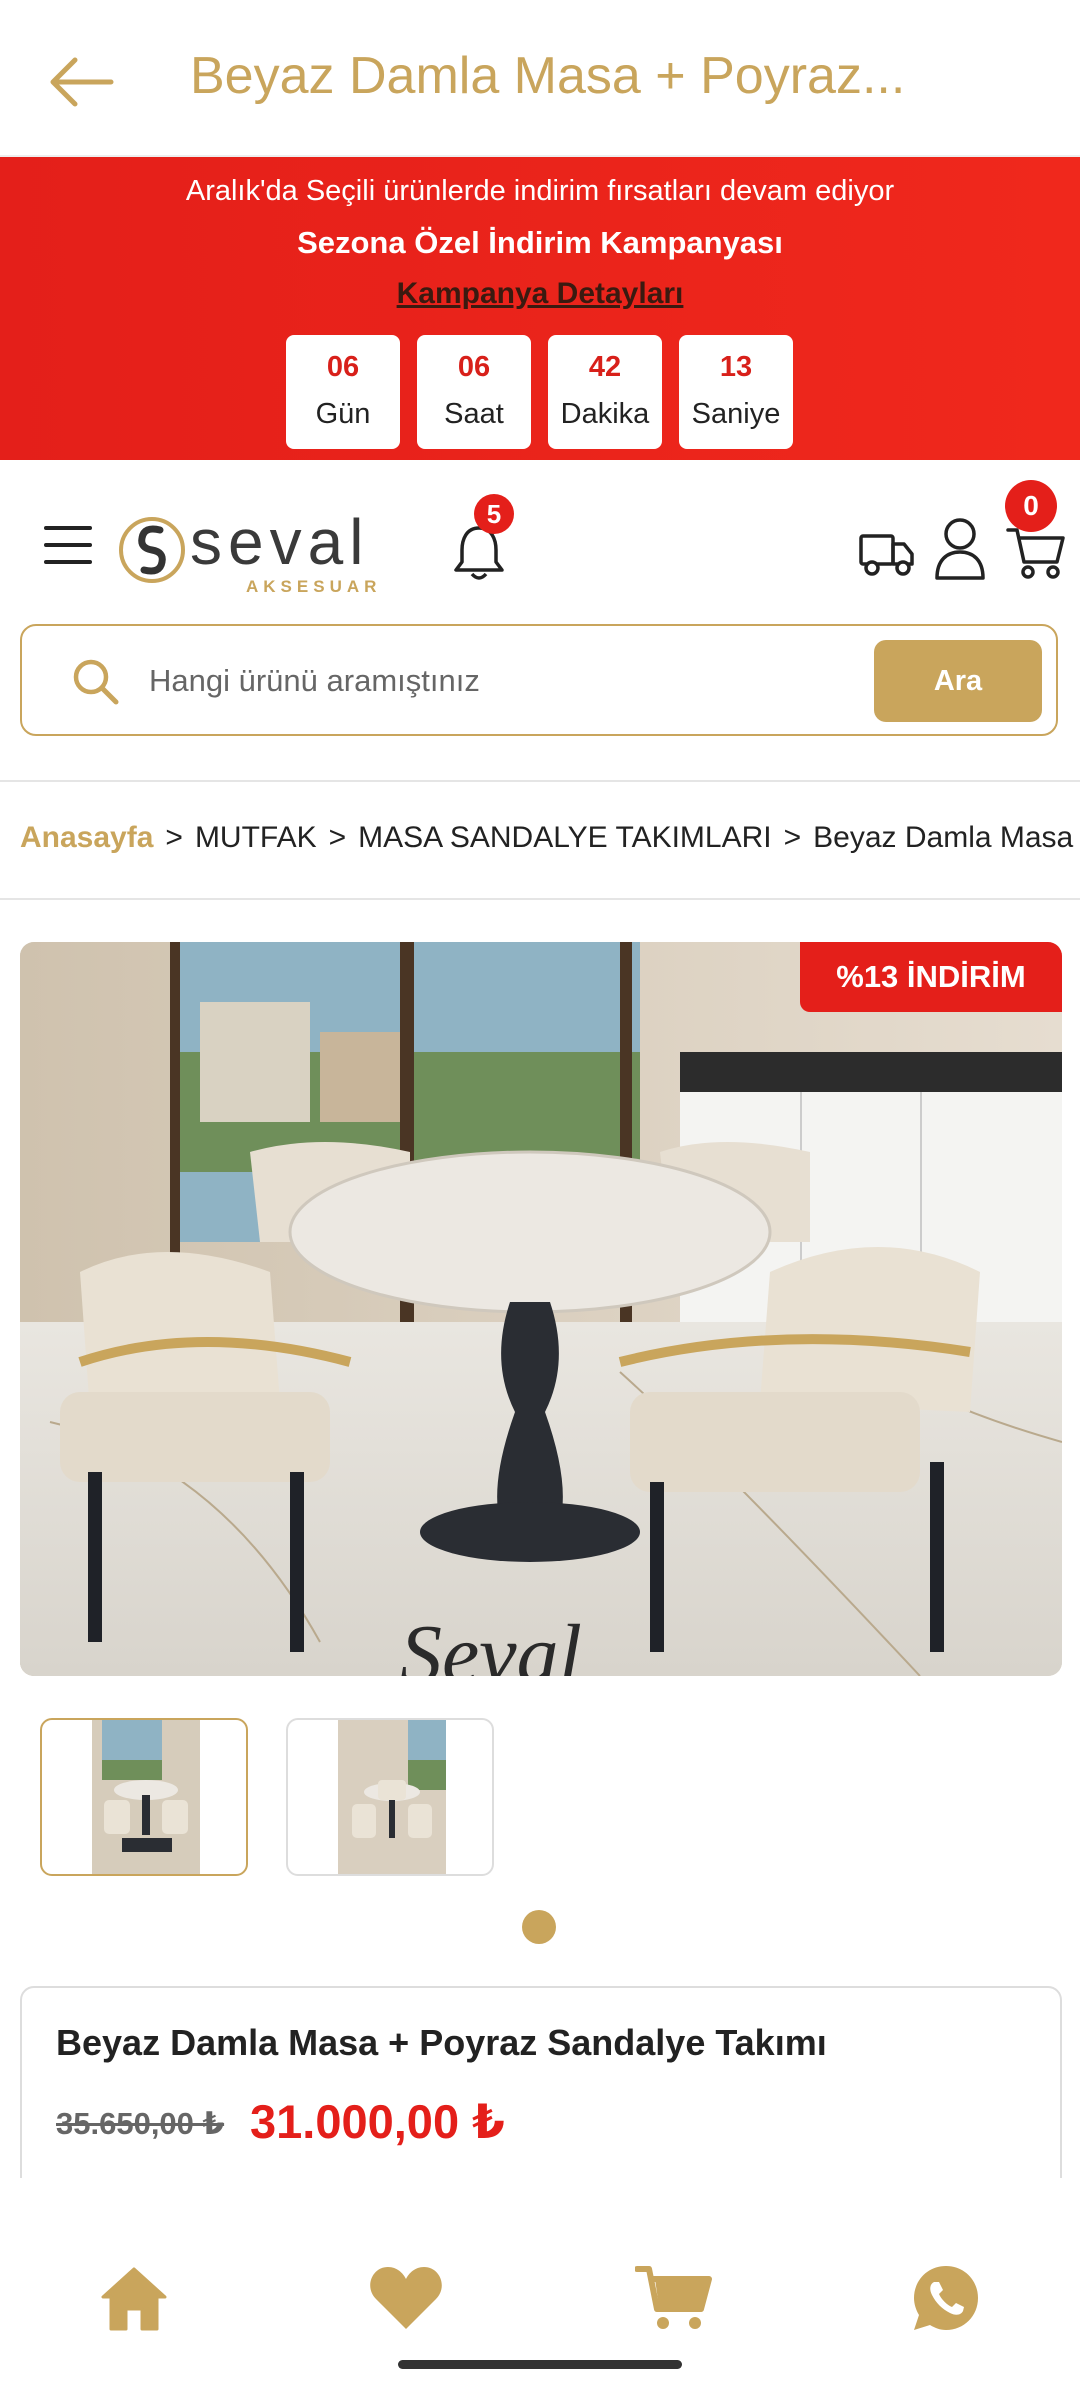 The image size is (1080, 2400). I want to click on countdown-timer: 06 Gün 06 Saat 42 Dakika 13 Saniye, so click(539, 392).